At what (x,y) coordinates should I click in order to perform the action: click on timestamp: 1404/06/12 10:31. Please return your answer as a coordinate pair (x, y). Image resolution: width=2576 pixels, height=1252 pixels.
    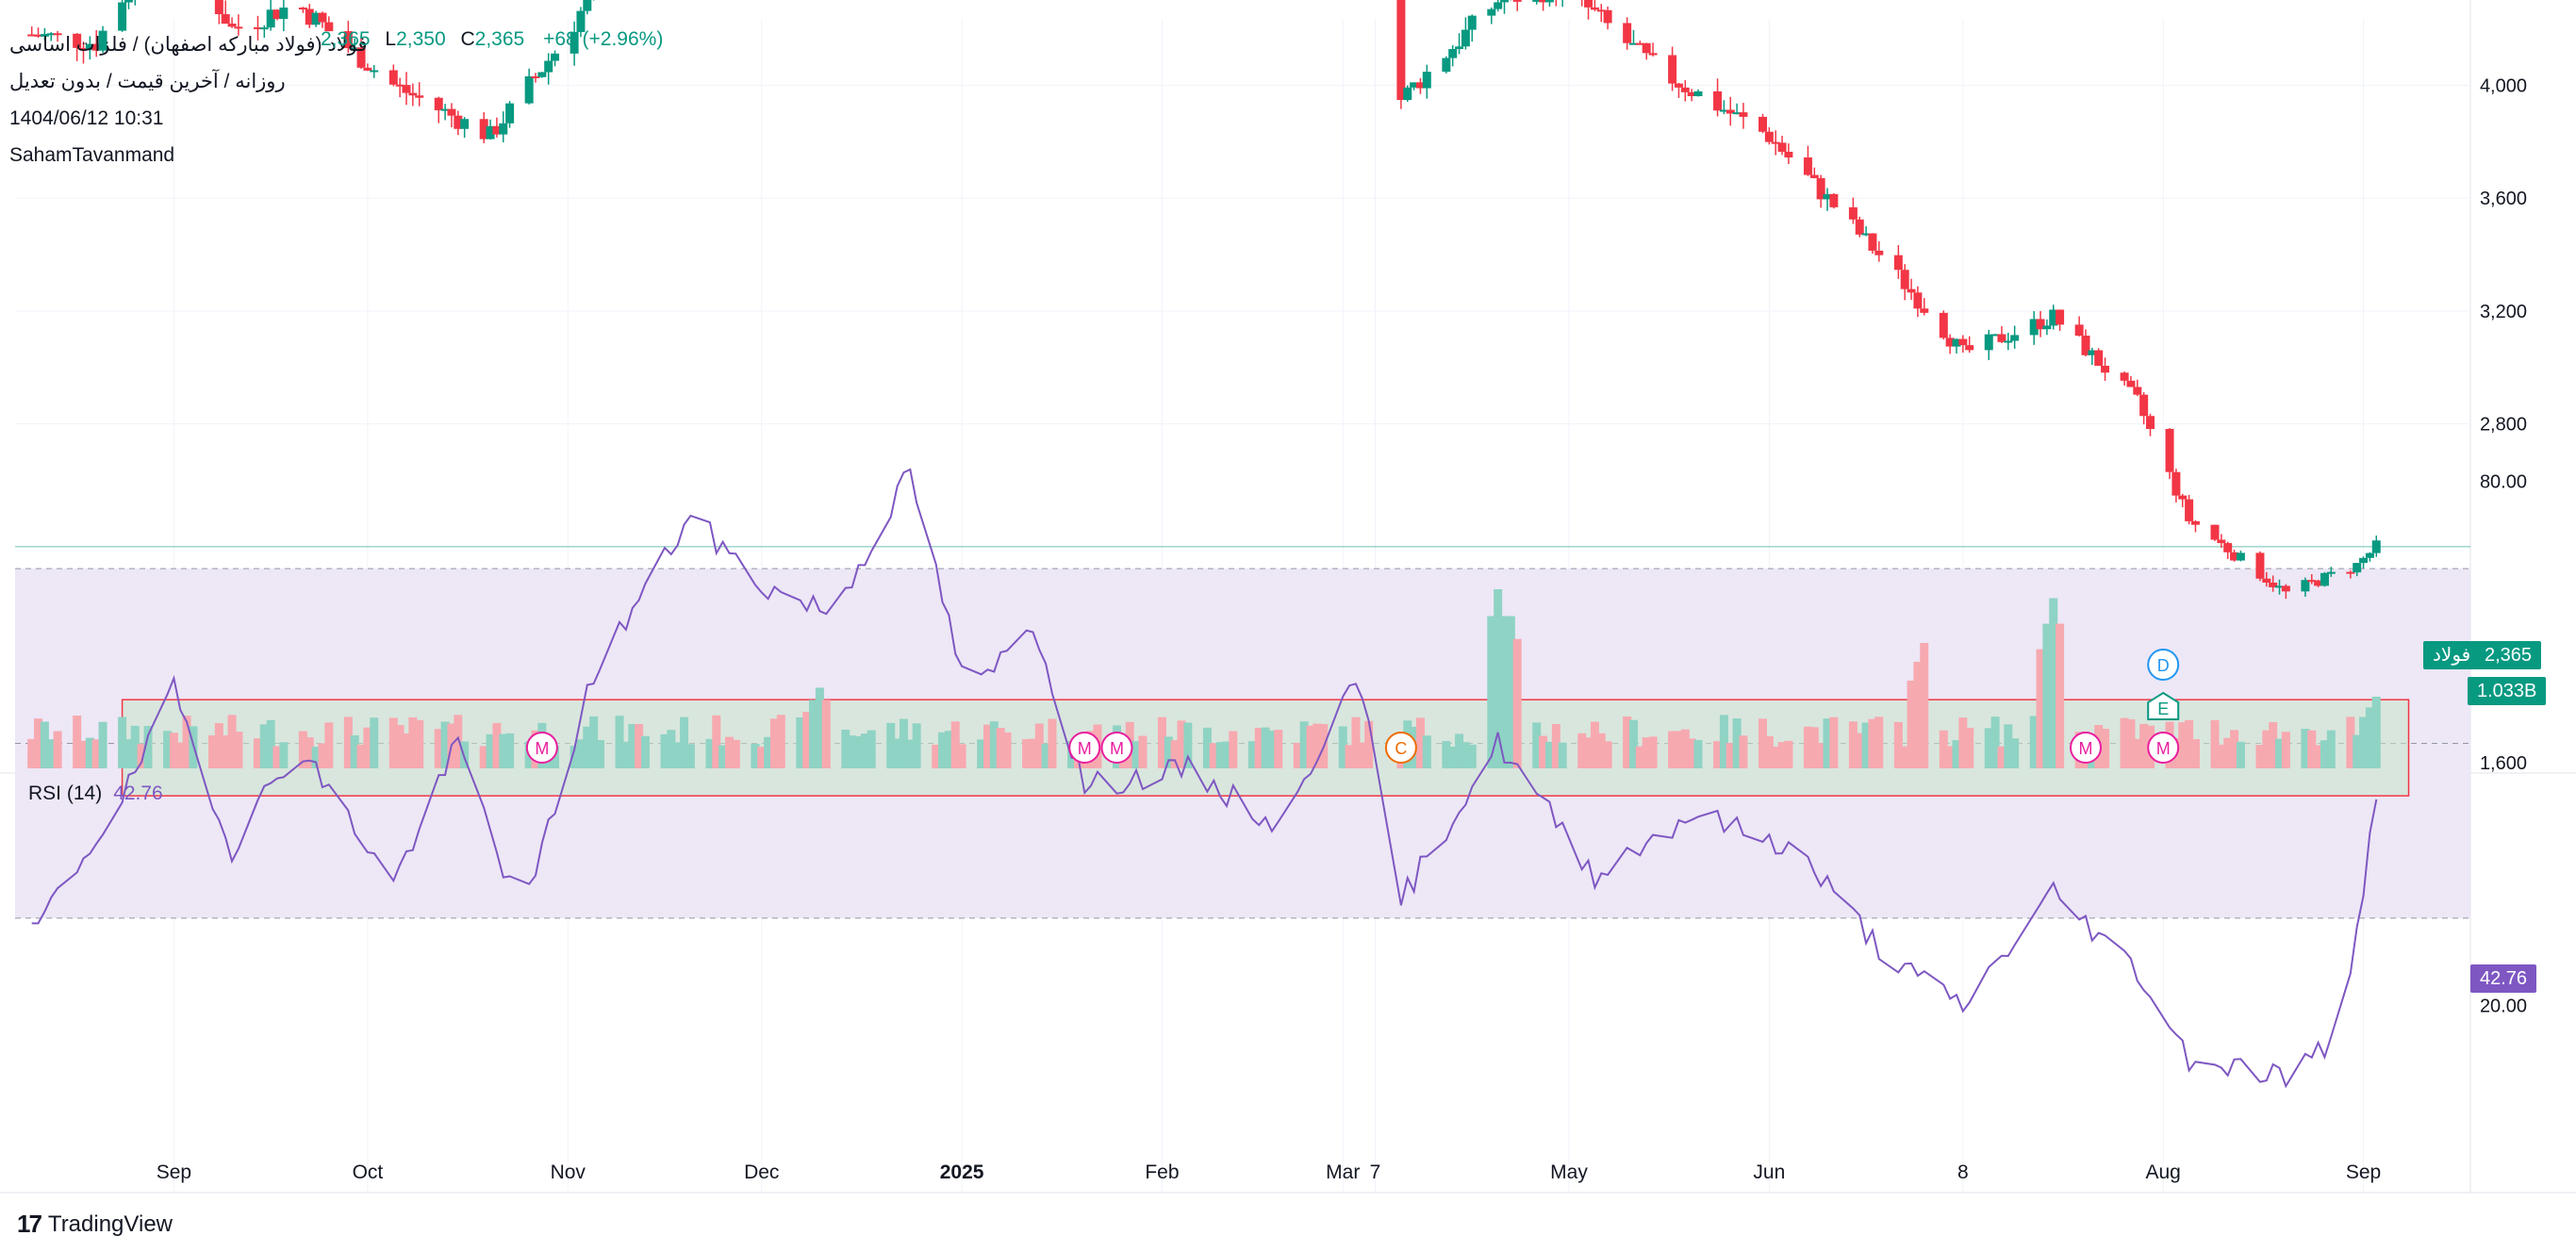
    Looking at the image, I should click on (86, 118).